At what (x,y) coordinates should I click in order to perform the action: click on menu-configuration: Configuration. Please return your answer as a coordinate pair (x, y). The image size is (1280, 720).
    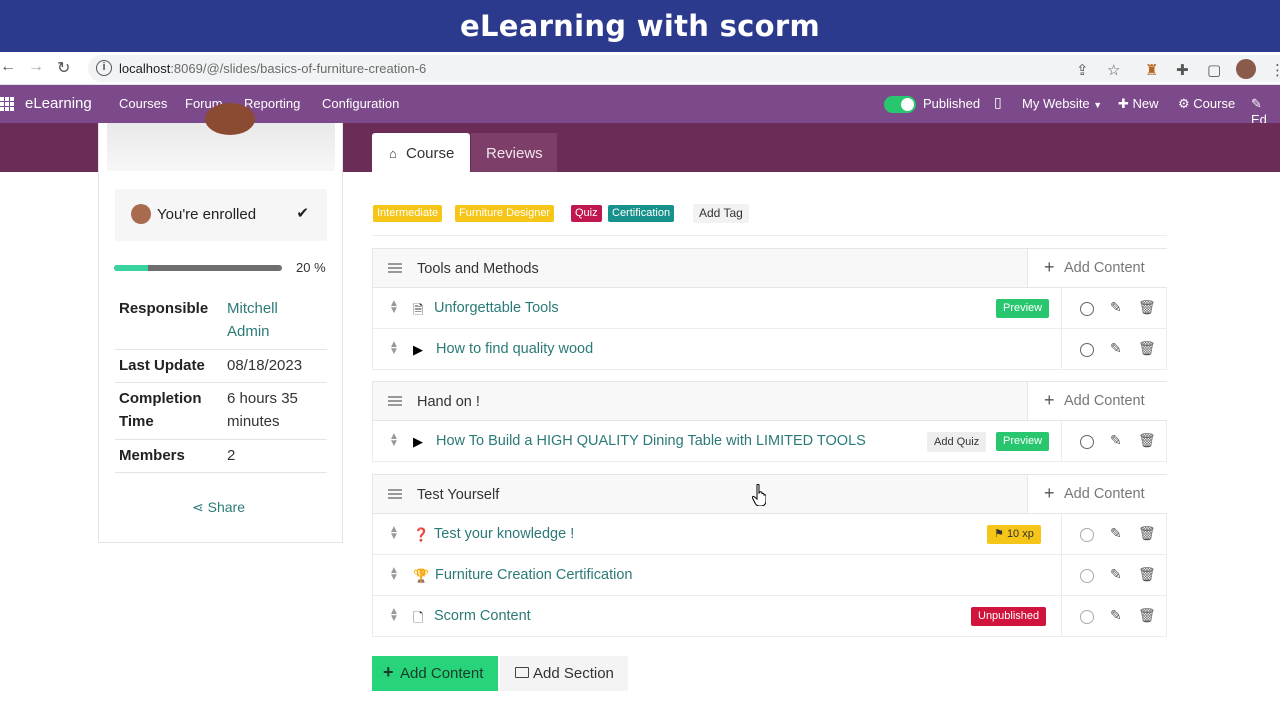
    Looking at the image, I should click on (360, 103).